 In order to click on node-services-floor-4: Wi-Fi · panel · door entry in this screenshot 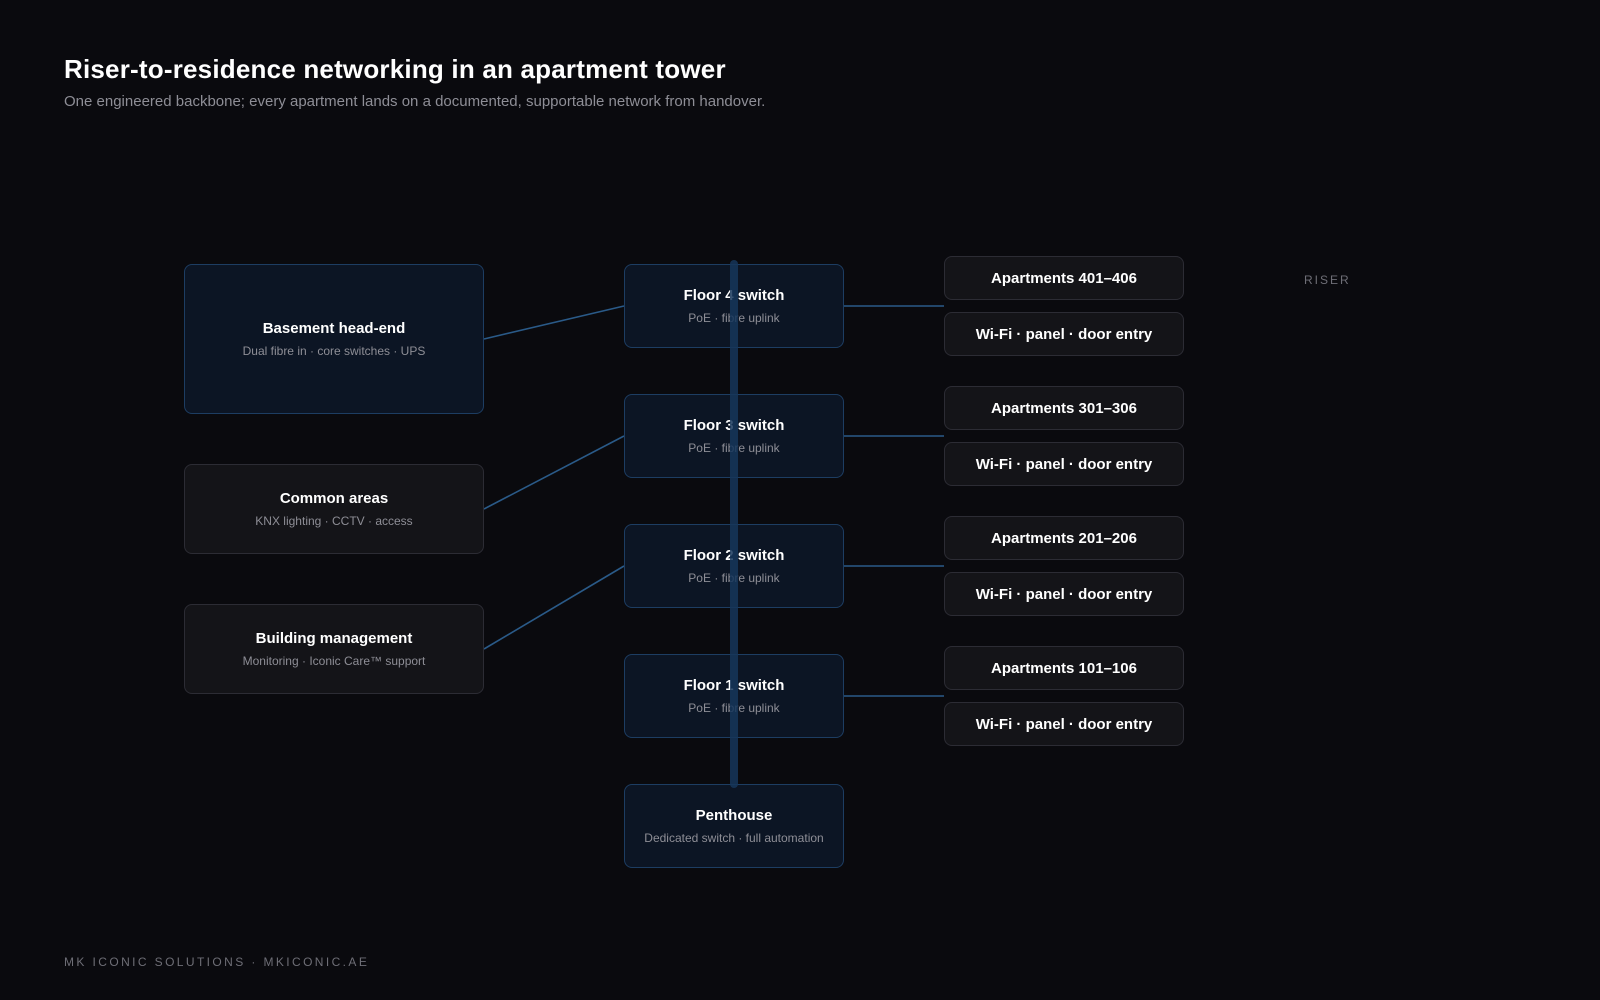, I will do `click(1064, 334)`.